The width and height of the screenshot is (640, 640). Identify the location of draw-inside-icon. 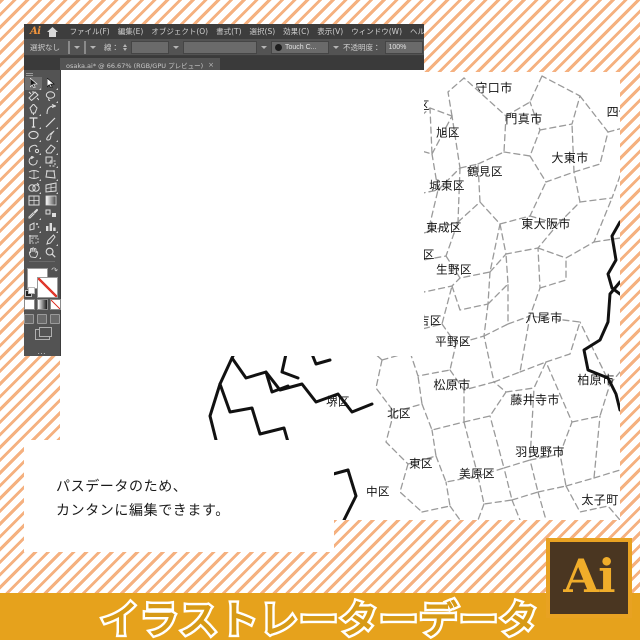
(55, 318).